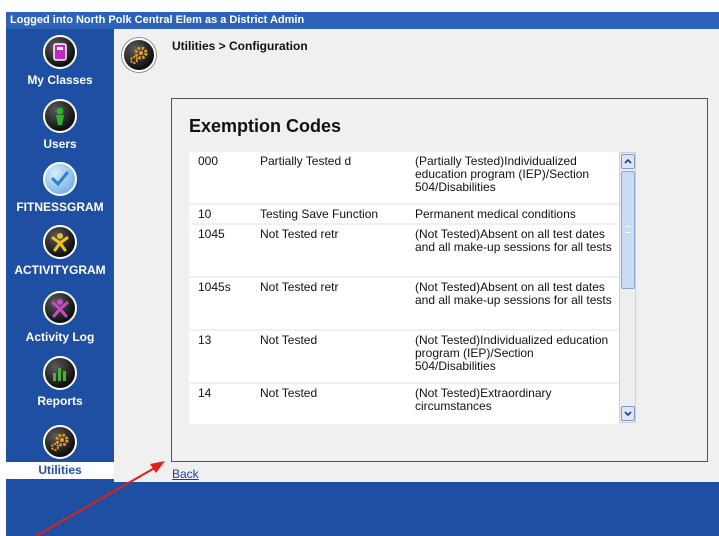 Image resolution: width=719 pixels, height=536 pixels. I want to click on description-cell: Permanent medical conditions, so click(495, 214).